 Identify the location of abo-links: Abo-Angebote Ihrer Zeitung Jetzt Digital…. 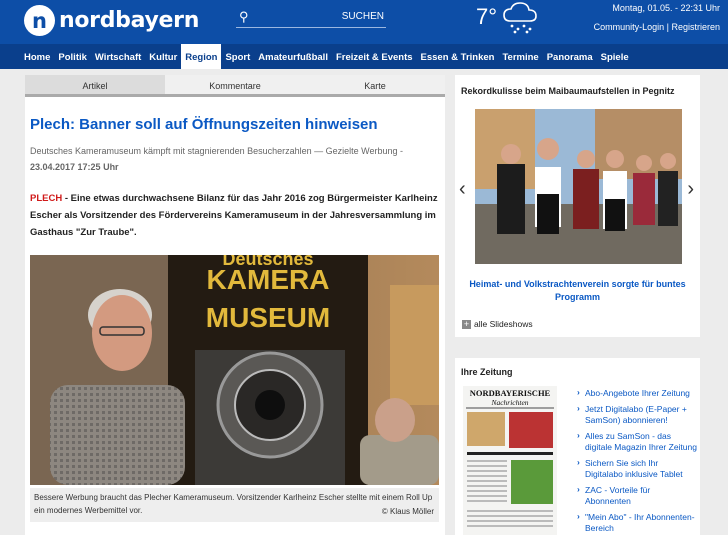
(637, 461).